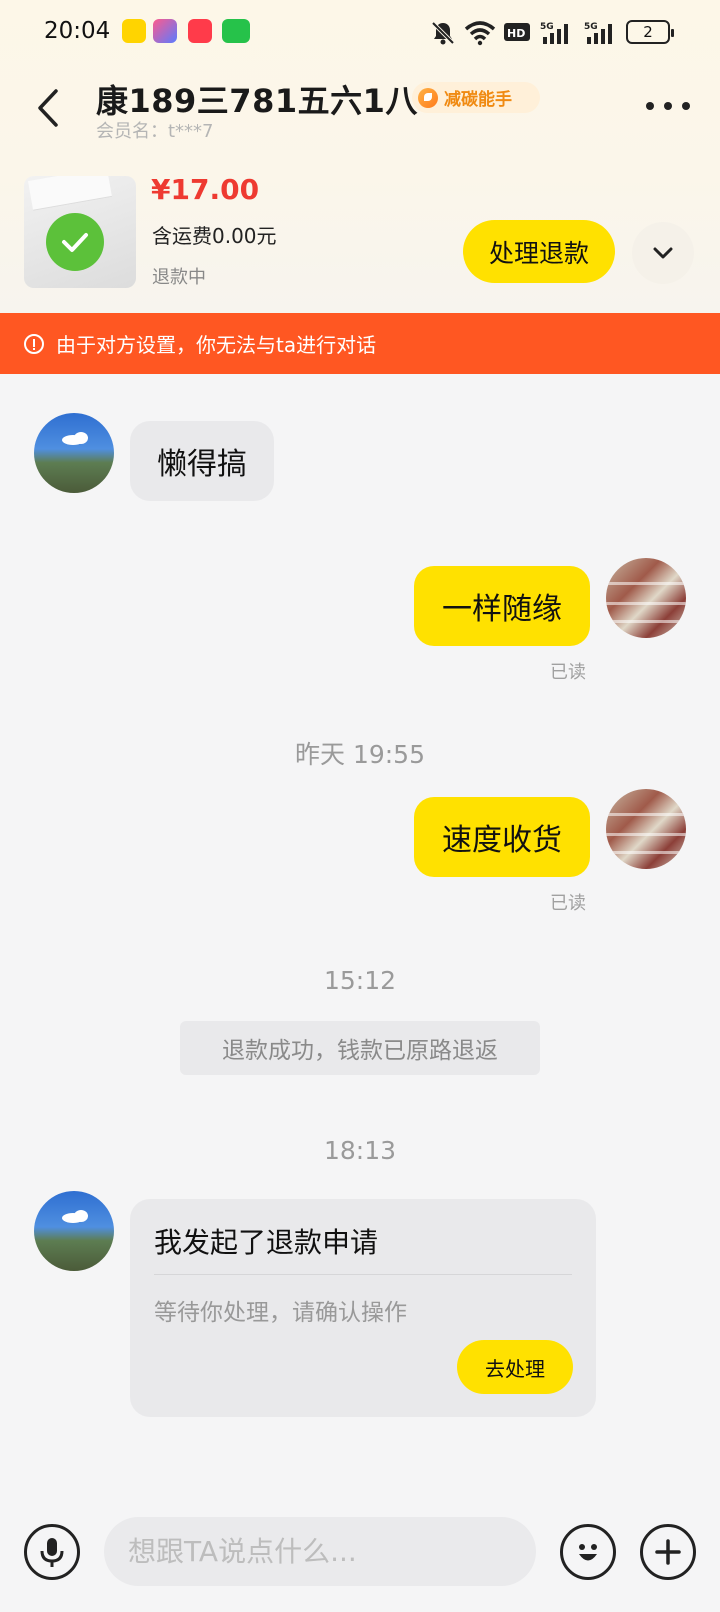 This screenshot has width=720, height=1612. I want to click on notice-banner: 由于对方设置，你无法与ta进行对话, so click(360, 343).